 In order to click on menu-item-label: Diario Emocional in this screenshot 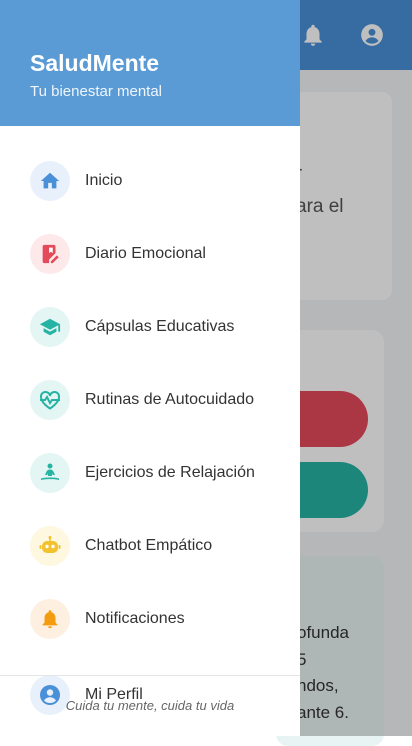, I will do `click(145, 253)`.